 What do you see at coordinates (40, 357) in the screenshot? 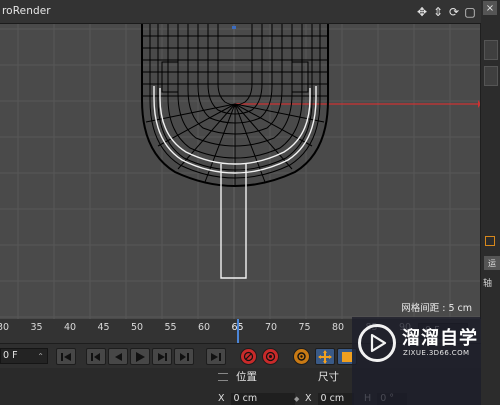
I see `spinner-icon: ⌃` at bounding box center [40, 357].